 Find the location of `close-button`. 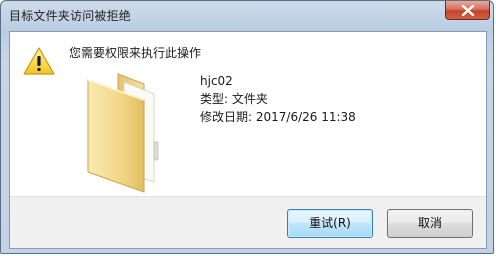

close-button is located at coordinates (467, 10).